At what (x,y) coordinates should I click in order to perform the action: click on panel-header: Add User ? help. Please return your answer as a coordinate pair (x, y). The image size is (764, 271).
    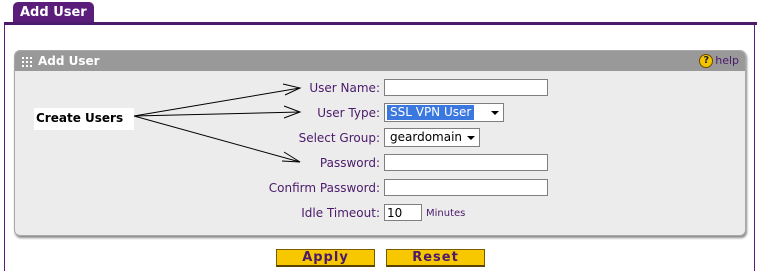
    Looking at the image, I should click on (380, 61).